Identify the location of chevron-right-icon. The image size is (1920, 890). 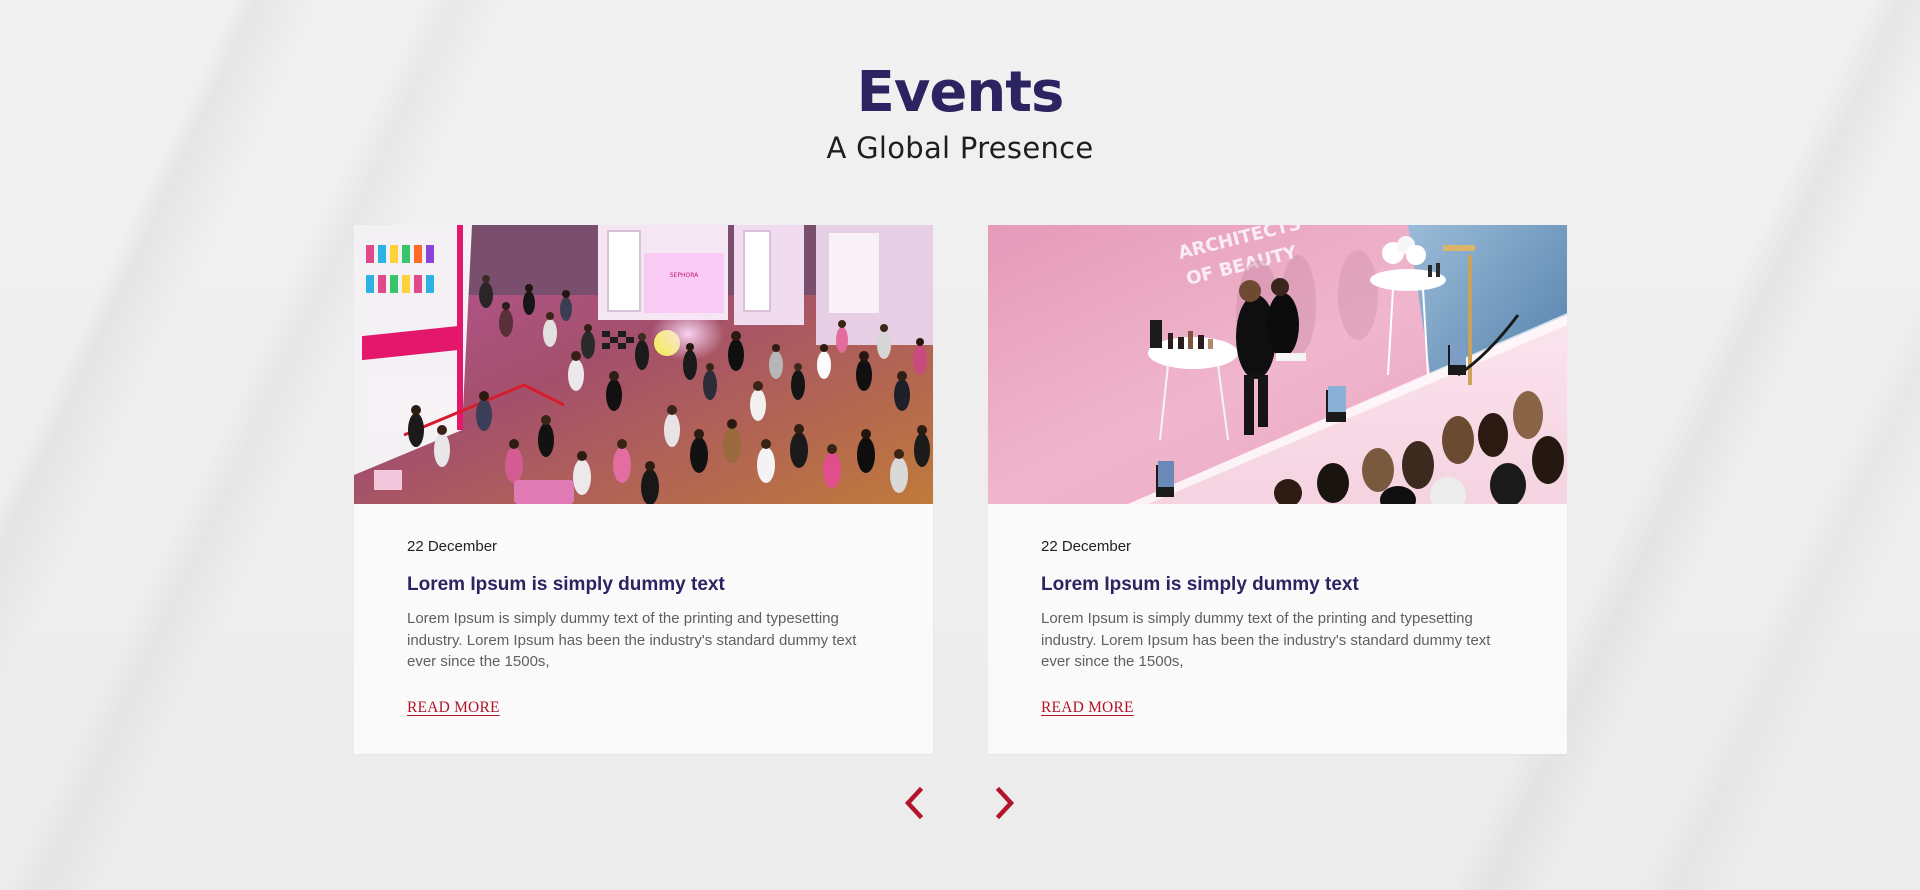
(1005, 803).